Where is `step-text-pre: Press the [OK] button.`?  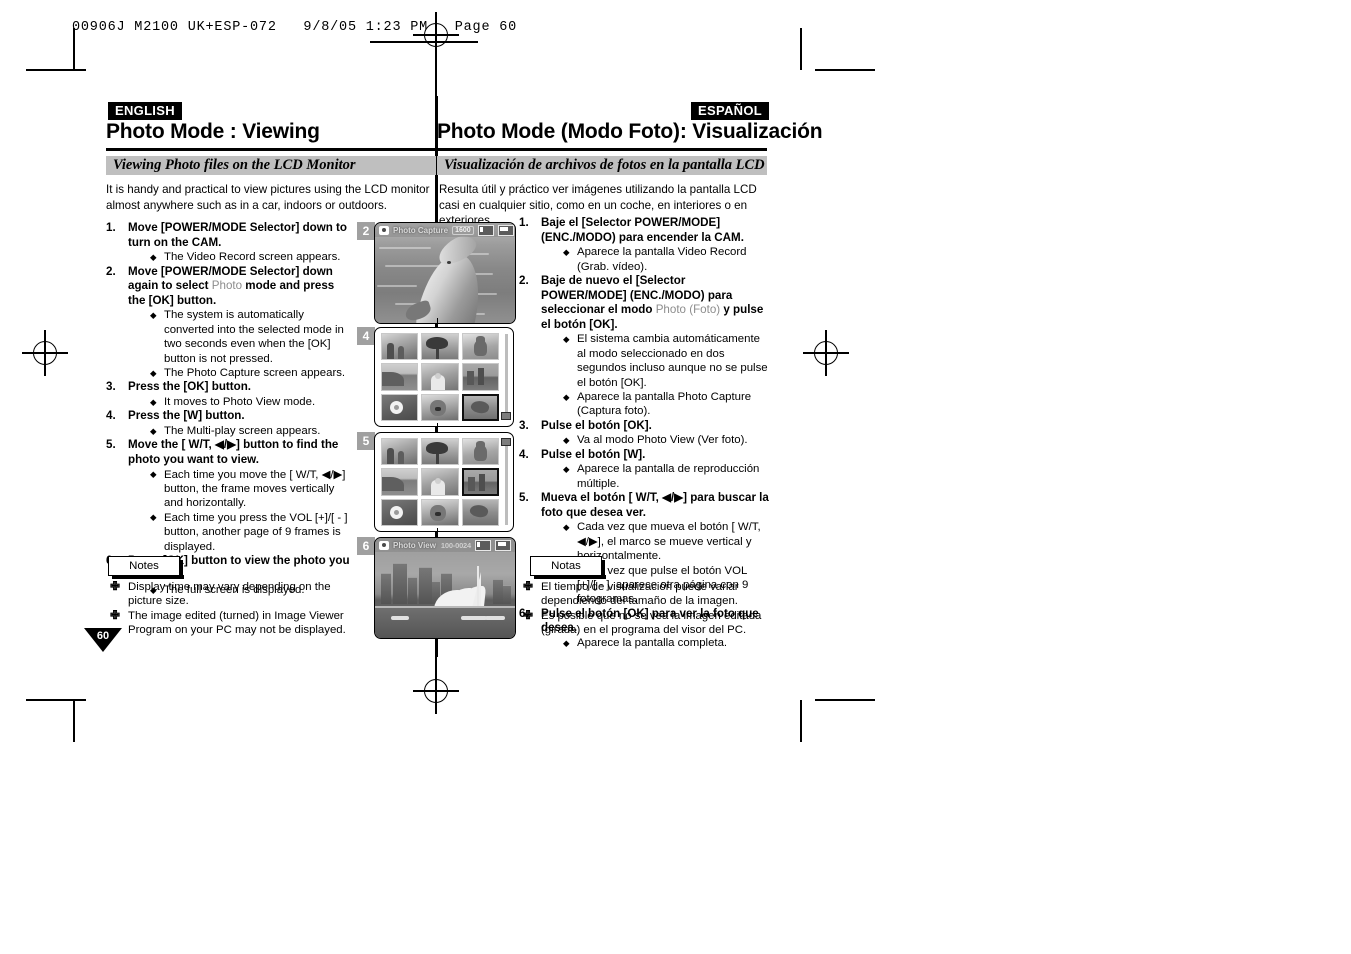 step-text-pre: Press the [OK] button. is located at coordinates (190, 387).